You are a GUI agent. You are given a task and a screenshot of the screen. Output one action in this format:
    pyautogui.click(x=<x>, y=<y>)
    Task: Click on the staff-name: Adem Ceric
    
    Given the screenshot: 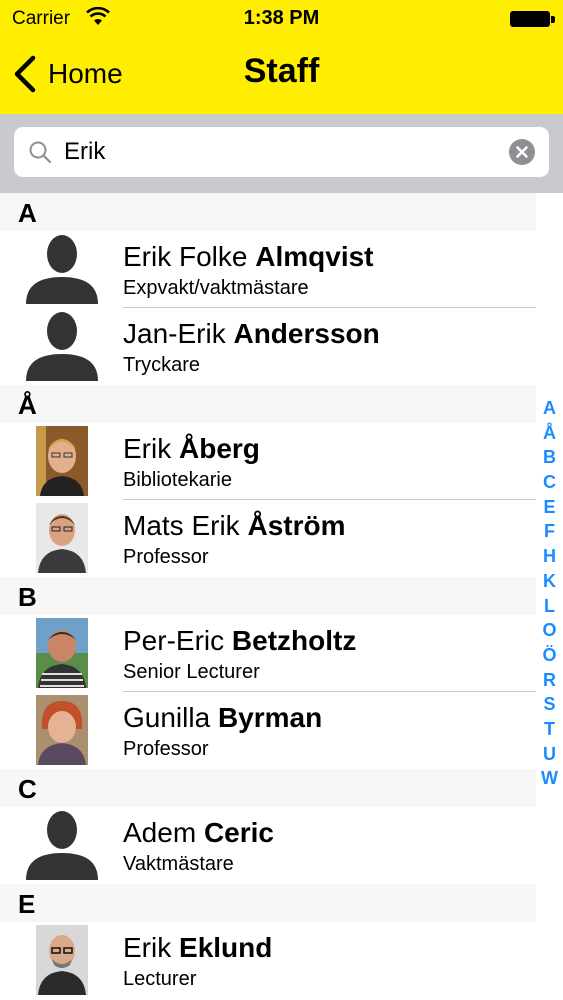 What is the action you would take?
    pyautogui.click(x=198, y=832)
    